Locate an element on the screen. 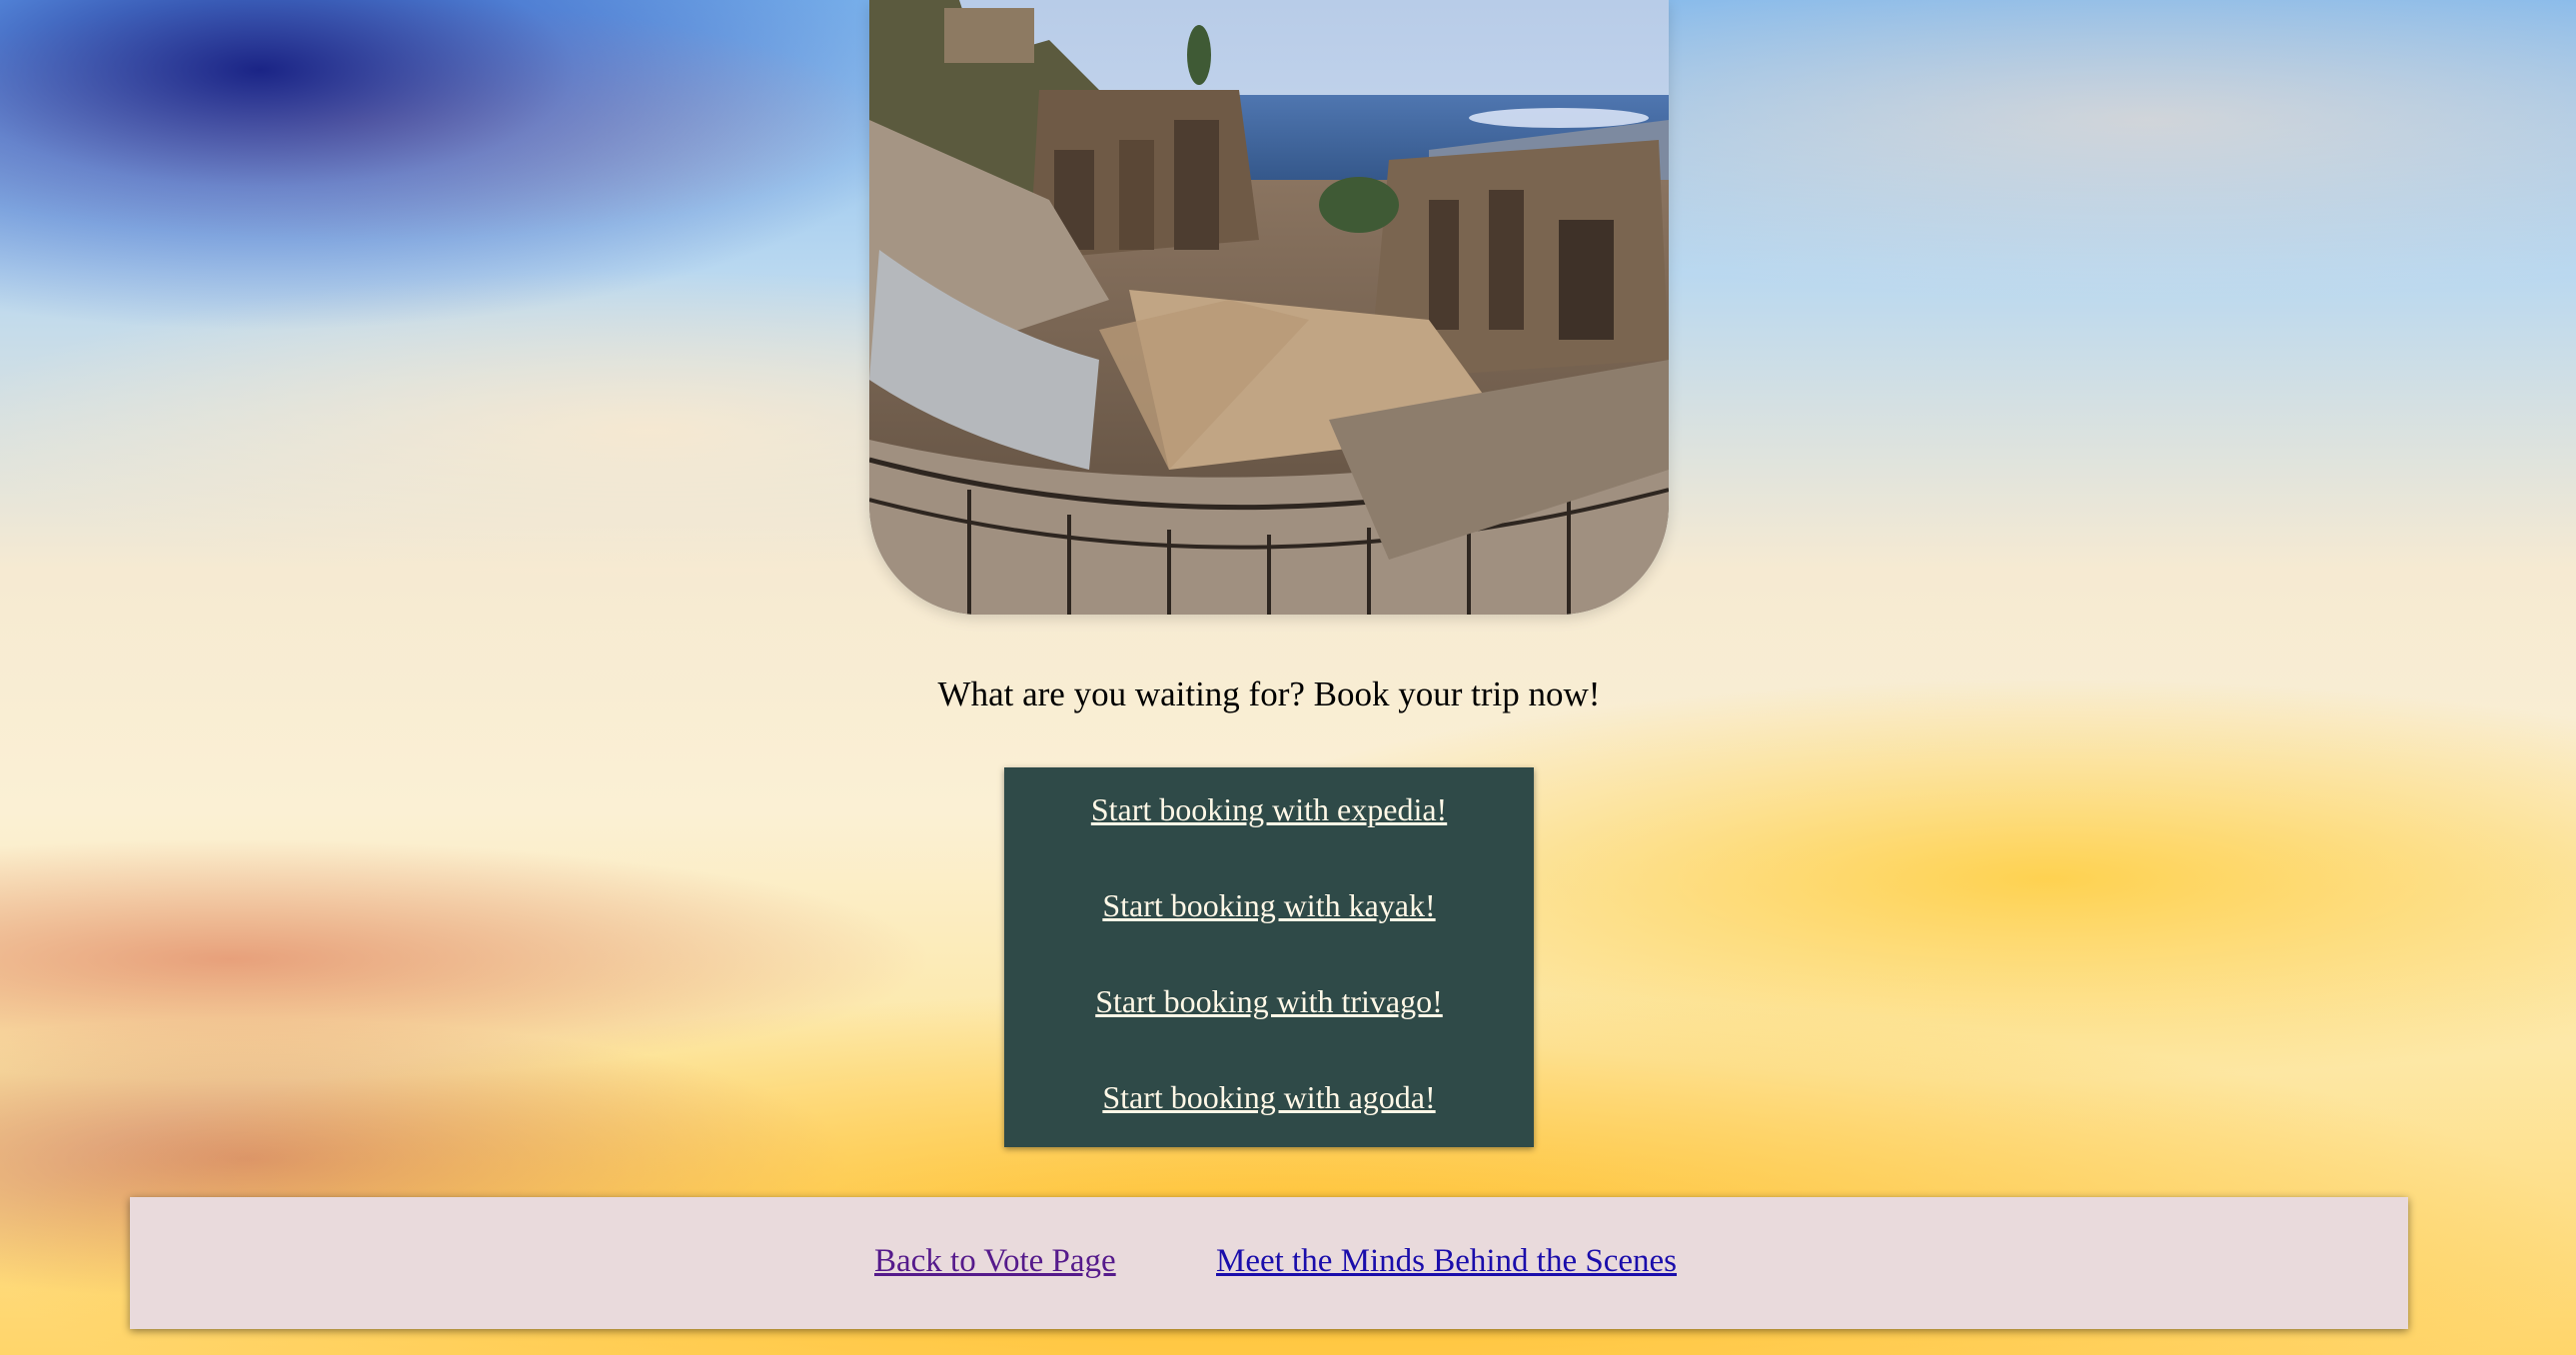  agoda-link: Start booking with agoda! is located at coordinates (1269, 1097).